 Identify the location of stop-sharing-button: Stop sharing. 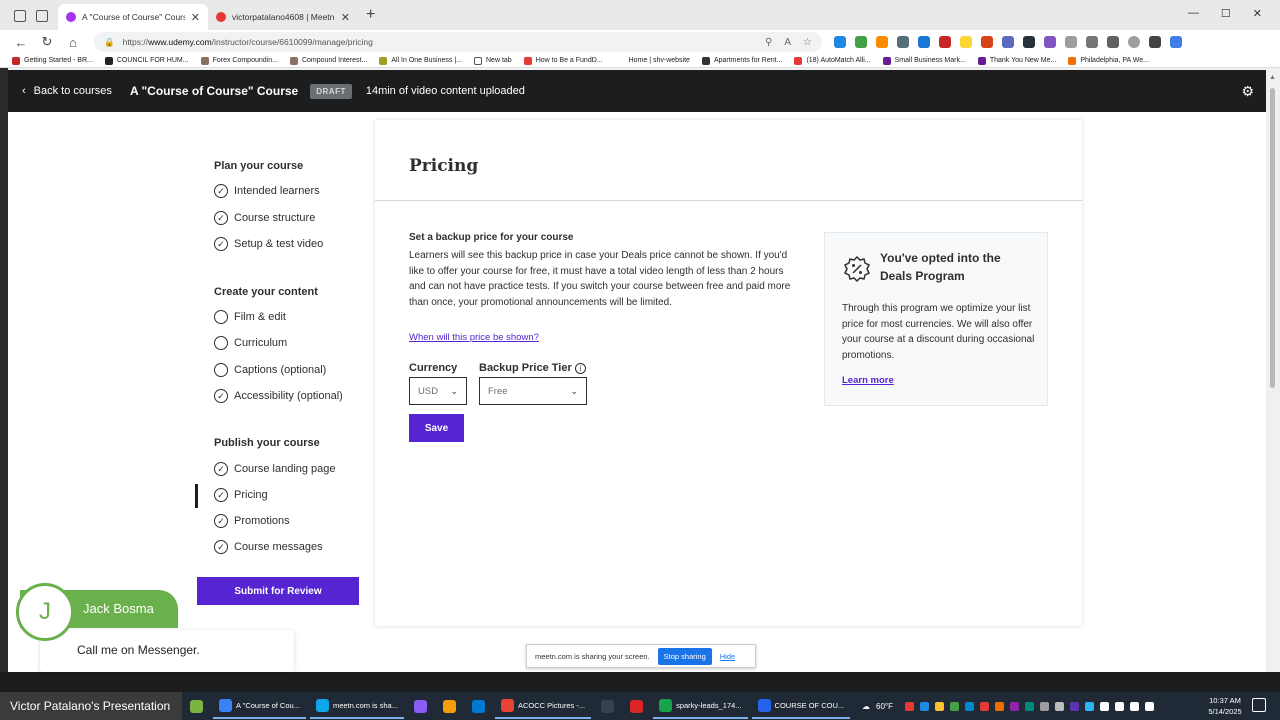
(684, 656).